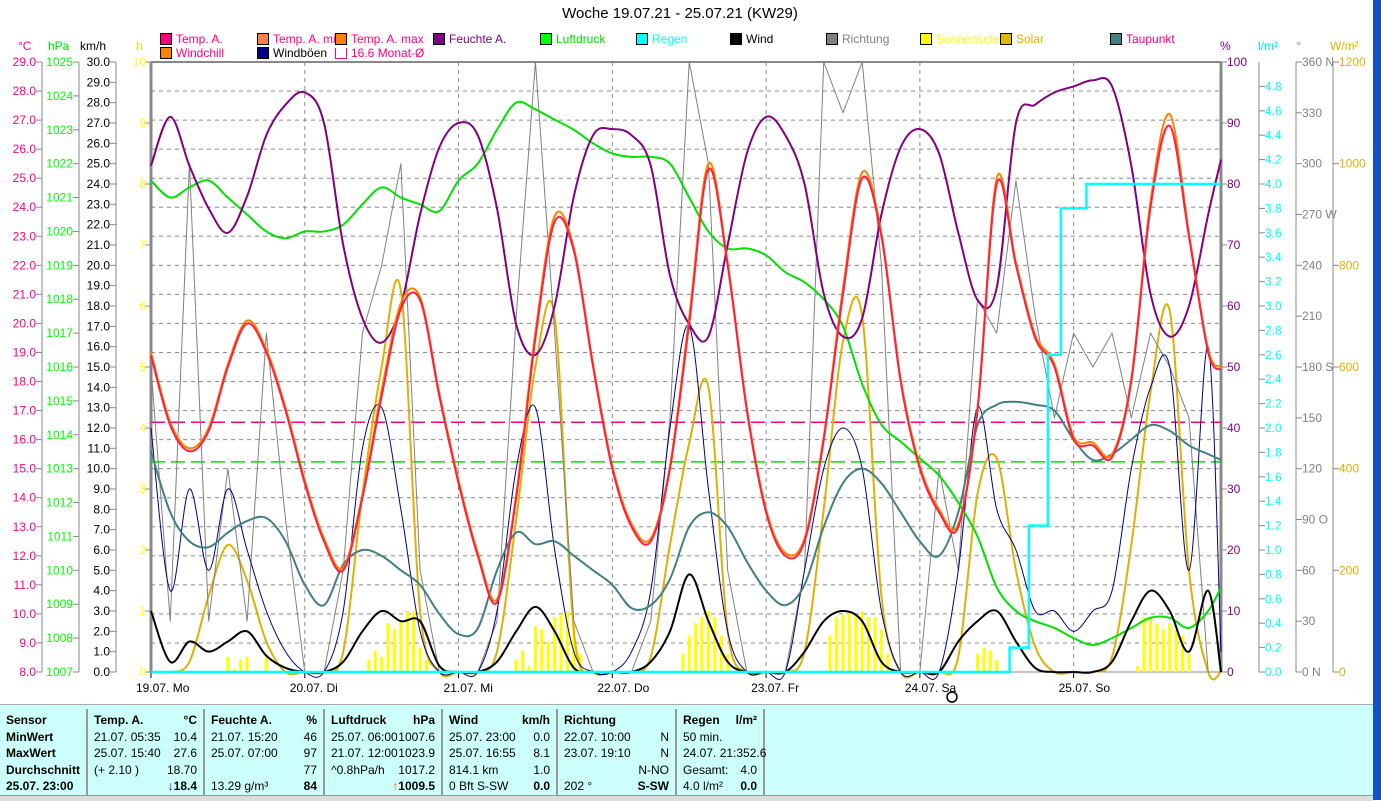  I want to click on stats-cell-value: hPa, so click(424, 721).